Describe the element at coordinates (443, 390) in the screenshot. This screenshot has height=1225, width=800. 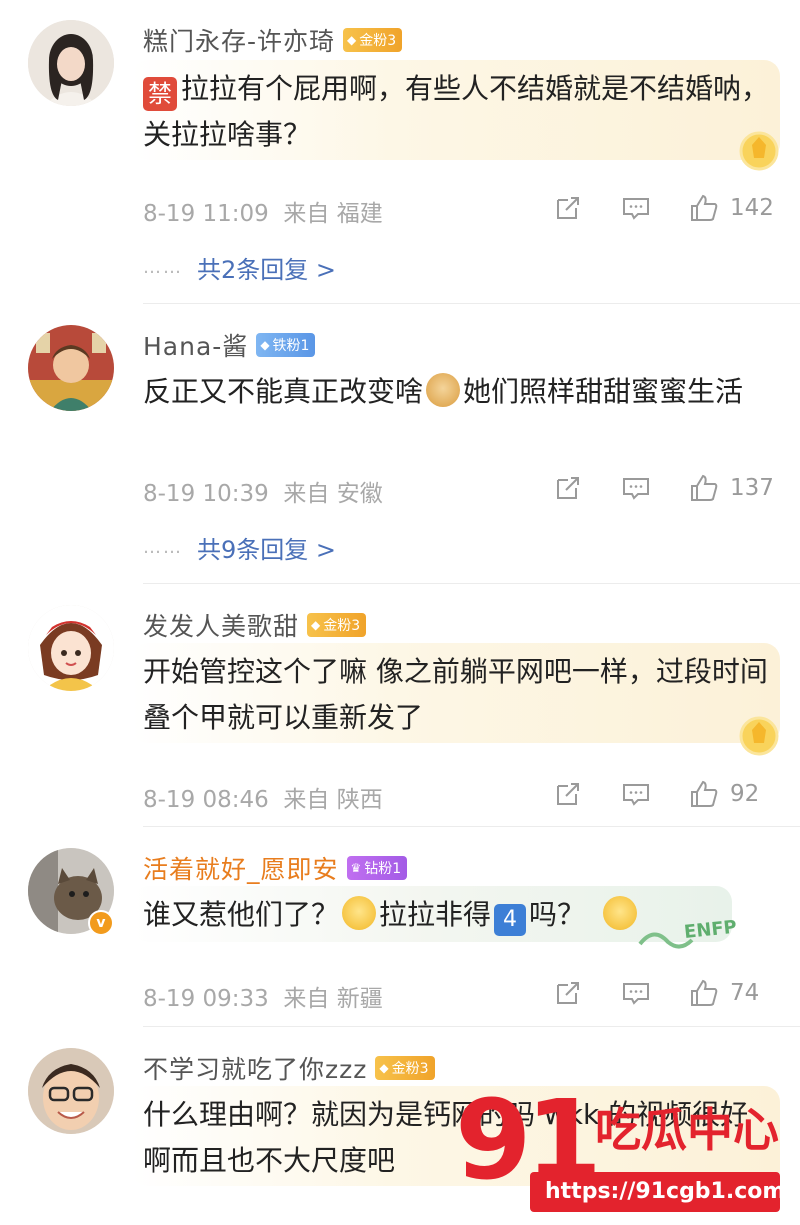
I see `doge-emoji-icon` at that location.